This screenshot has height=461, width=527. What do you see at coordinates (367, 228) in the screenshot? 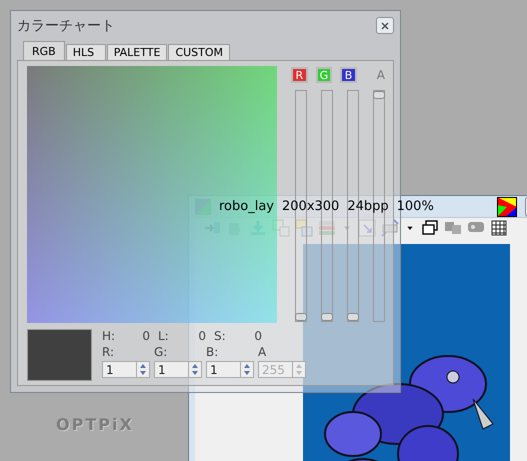
I see `resize-icon` at bounding box center [367, 228].